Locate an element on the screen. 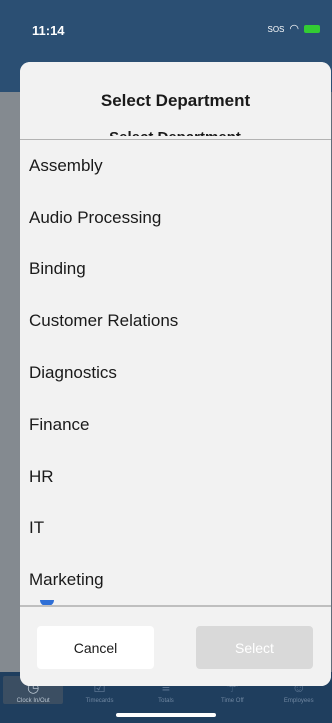 This screenshot has height=723, width=332. department-option: IT is located at coordinates (175, 529).